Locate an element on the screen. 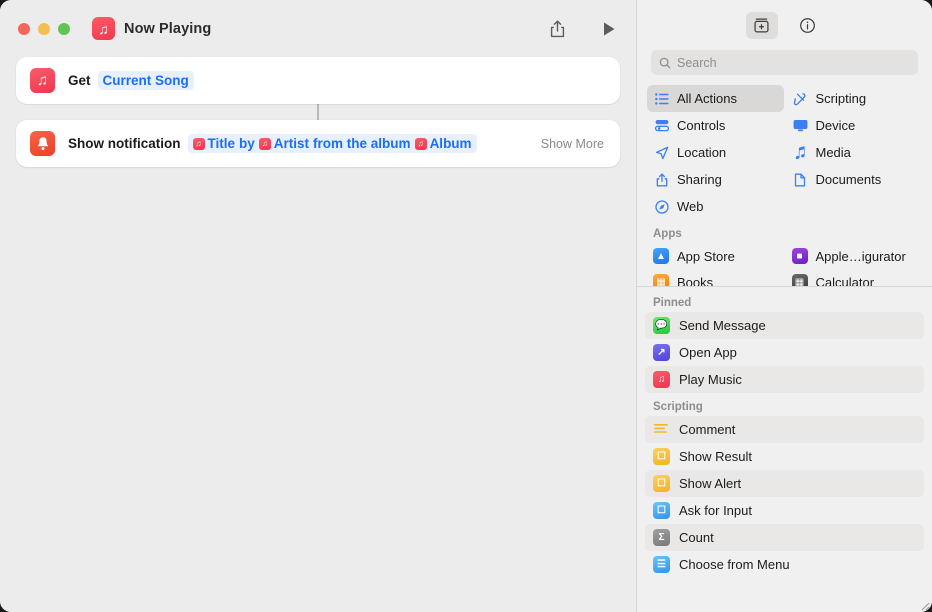 The width and height of the screenshot is (932, 612). play-icon is located at coordinates (609, 29).